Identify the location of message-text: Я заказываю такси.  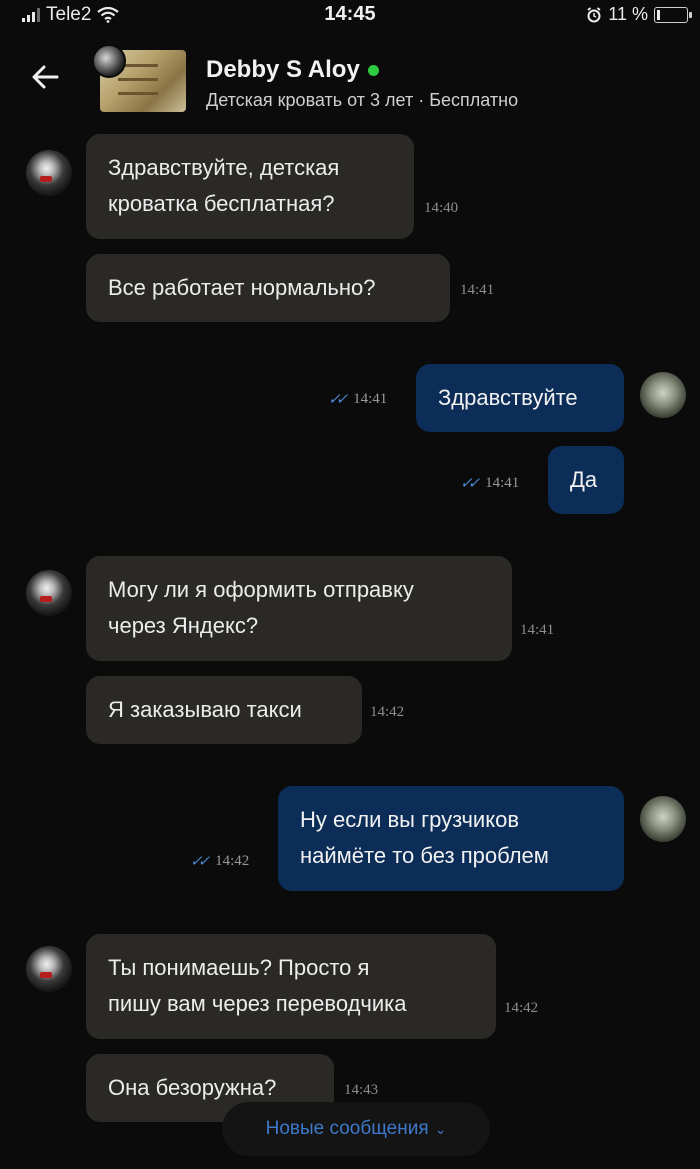
(205, 709).